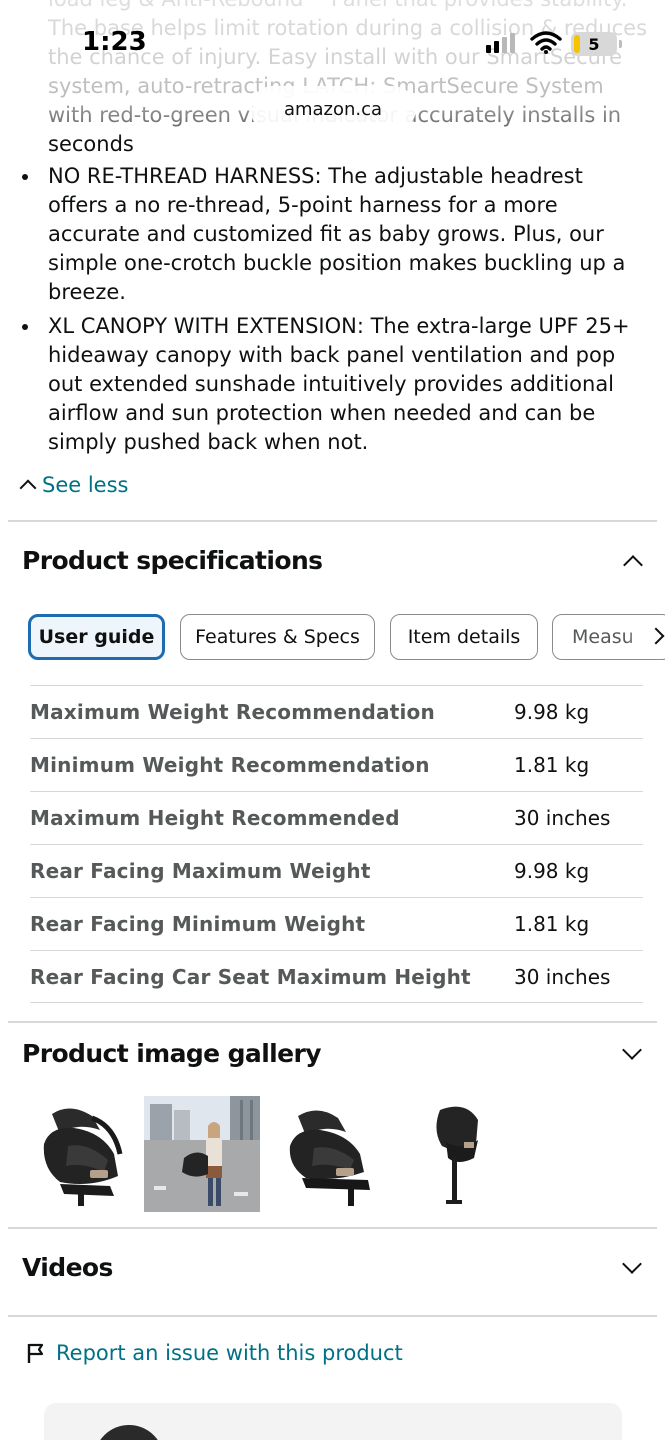 Image resolution: width=665 pixels, height=1440 pixels. I want to click on battery-fill, so click(577, 44).